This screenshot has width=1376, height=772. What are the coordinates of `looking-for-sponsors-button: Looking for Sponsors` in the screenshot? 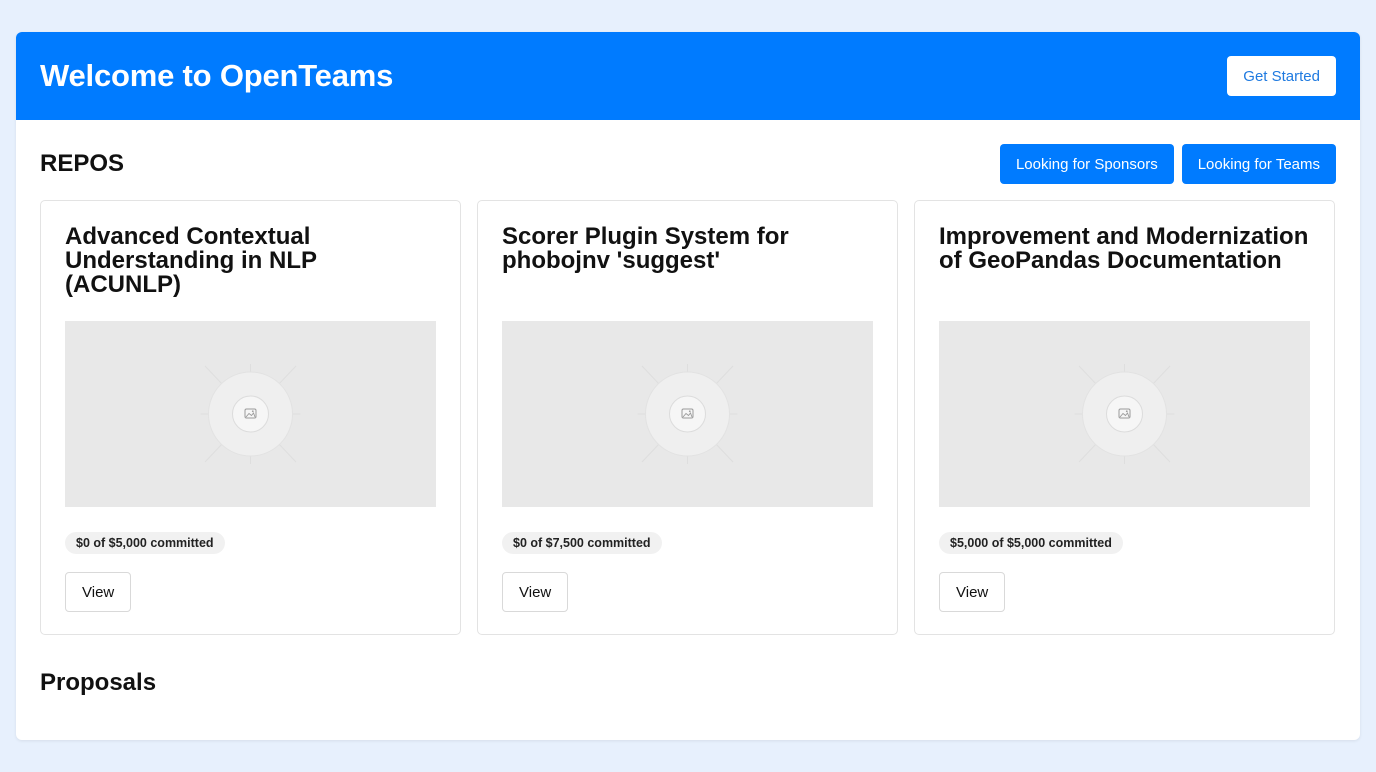 It's located at (1086, 164).